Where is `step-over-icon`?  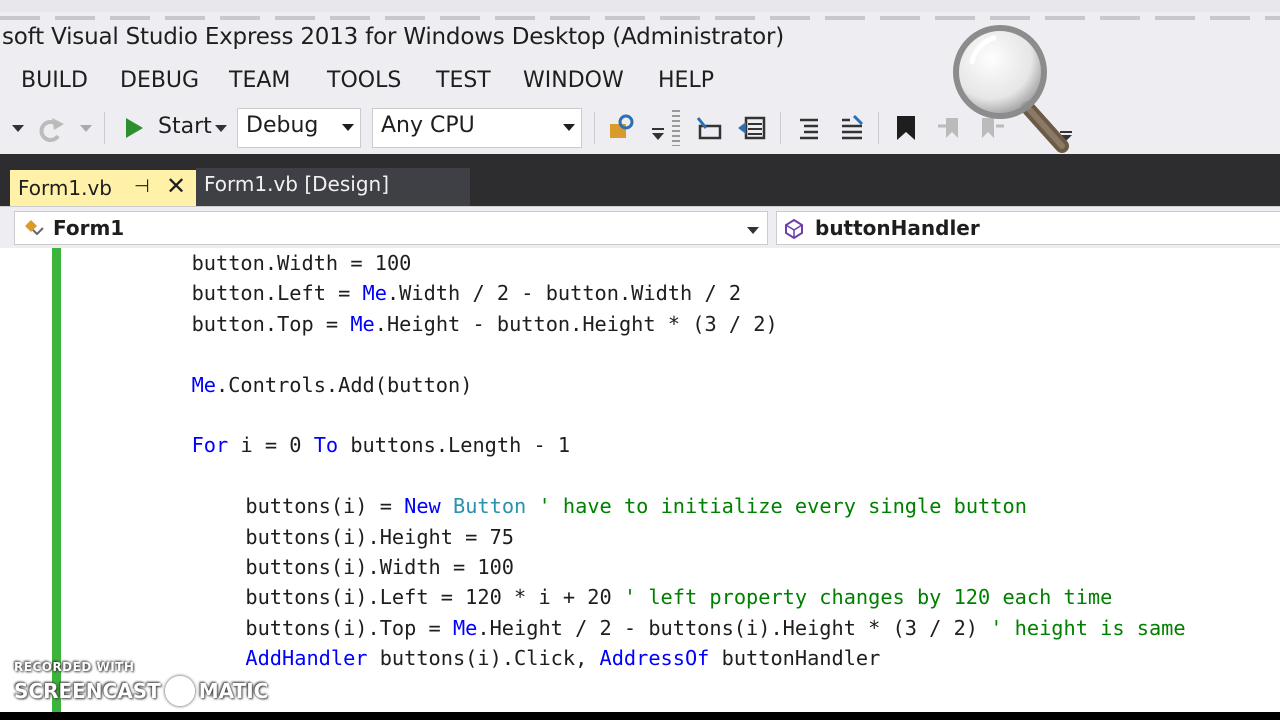 step-over-icon is located at coordinates (752, 128).